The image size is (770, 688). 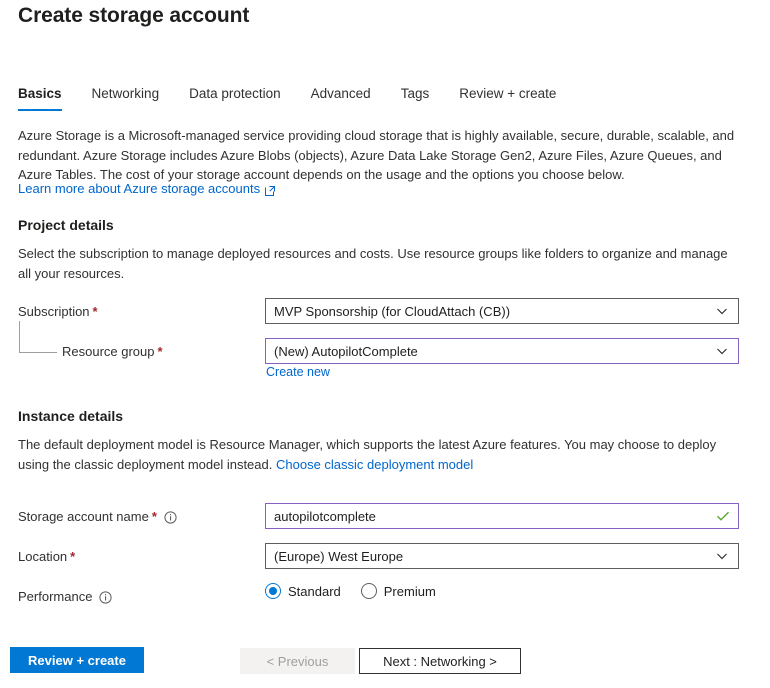 What do you see at coordinates (346, 351) in the screenshot?
I see `resource-group-value: (New) AutopilotComplete` at bounding box center [346, 351].